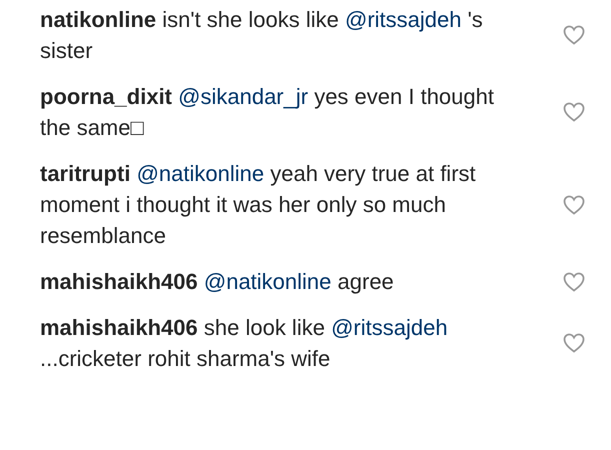 This screenshot has height=450, width=611. What do you see at coordinates (85, 173) in the screenshot?
I see `username-link: taritrupti` at bounding box center [85, 173].